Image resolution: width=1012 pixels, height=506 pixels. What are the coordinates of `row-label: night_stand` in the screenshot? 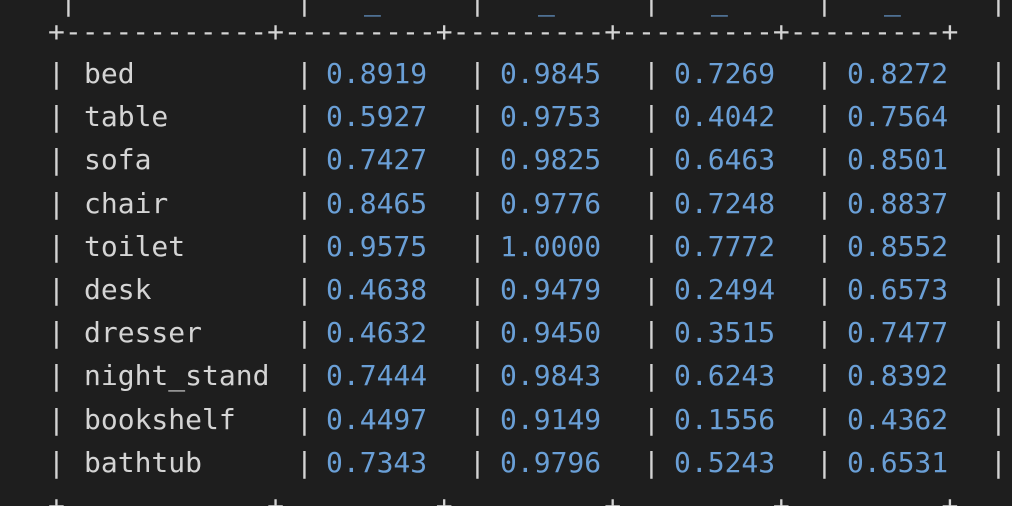 It's located at (177, 376).